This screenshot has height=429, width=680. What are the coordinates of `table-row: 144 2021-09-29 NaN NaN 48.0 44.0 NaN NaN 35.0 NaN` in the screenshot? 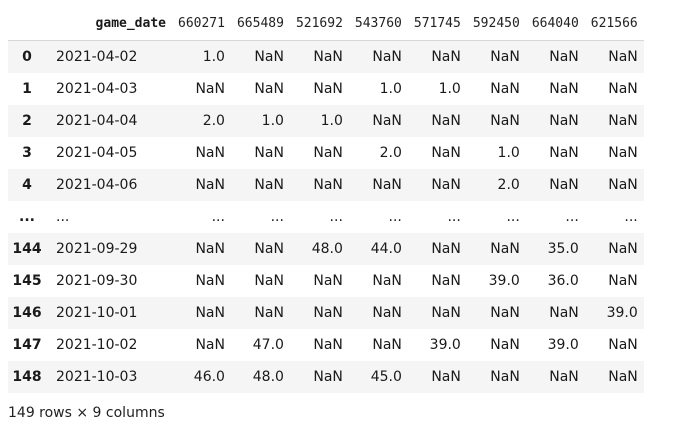 It's located at (326, 249).